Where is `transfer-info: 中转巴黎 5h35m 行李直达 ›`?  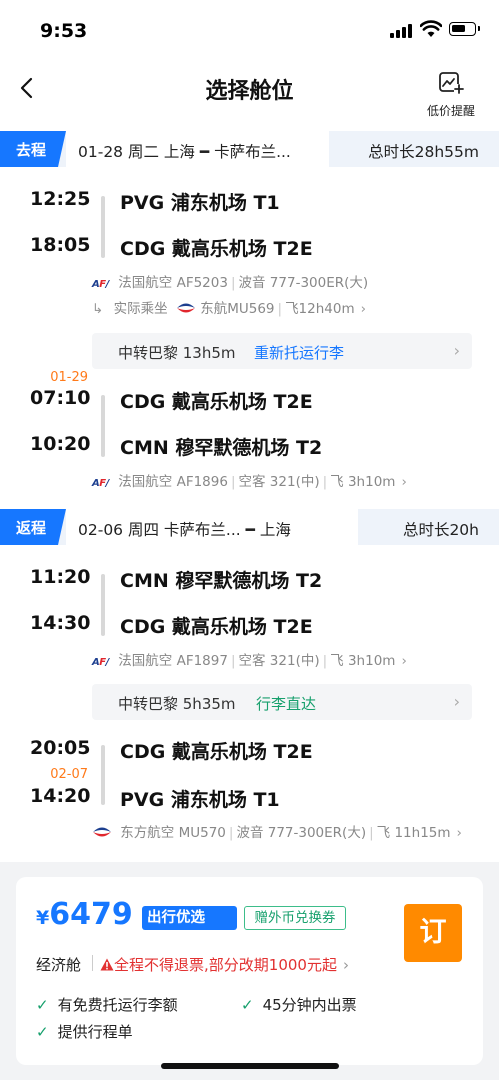 transfer-info: 中转巴黎 5h35m 行李直达 › is located at coordinates (282, 702).